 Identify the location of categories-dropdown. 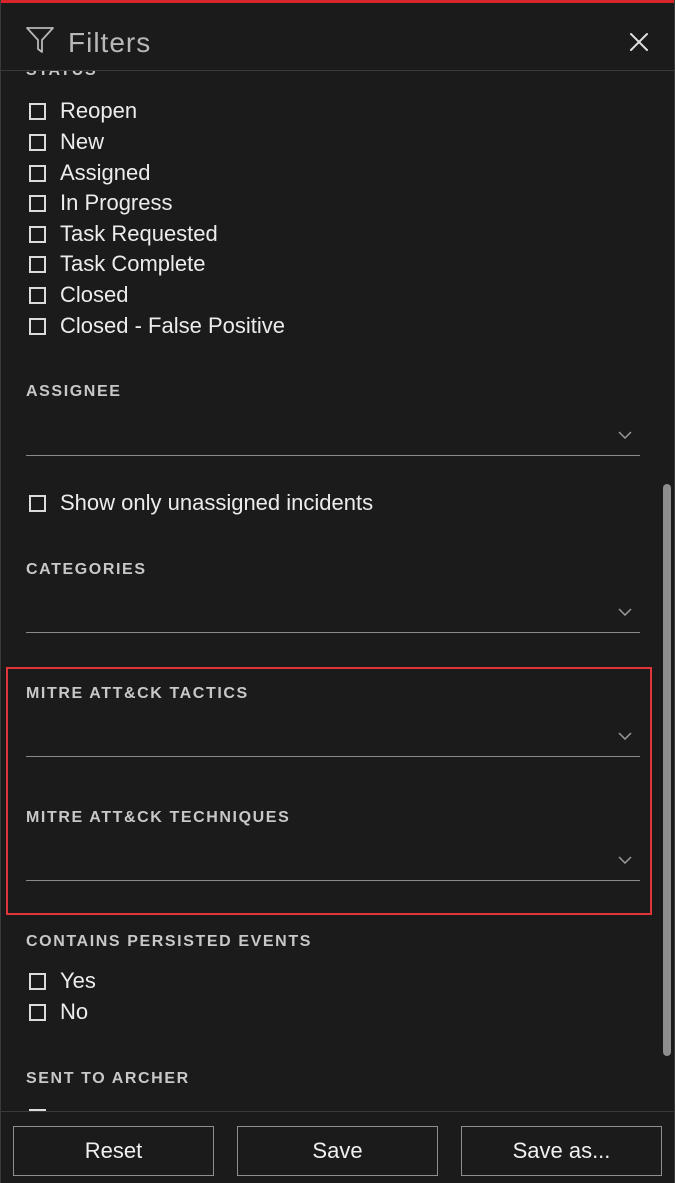
(333, 611).